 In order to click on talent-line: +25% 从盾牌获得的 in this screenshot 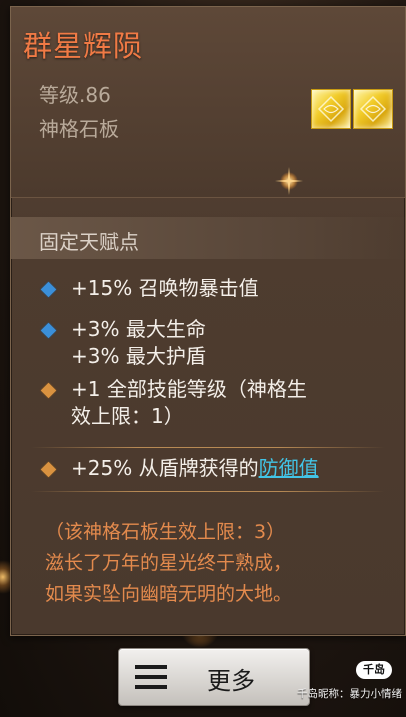, I will do `click(165, 468)`.